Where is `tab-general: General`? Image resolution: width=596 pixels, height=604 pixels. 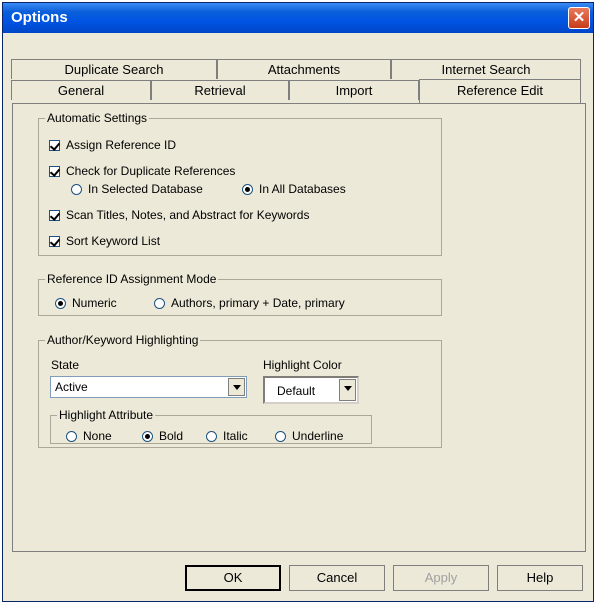
tab-general: General is located at coordinates (81, 90).